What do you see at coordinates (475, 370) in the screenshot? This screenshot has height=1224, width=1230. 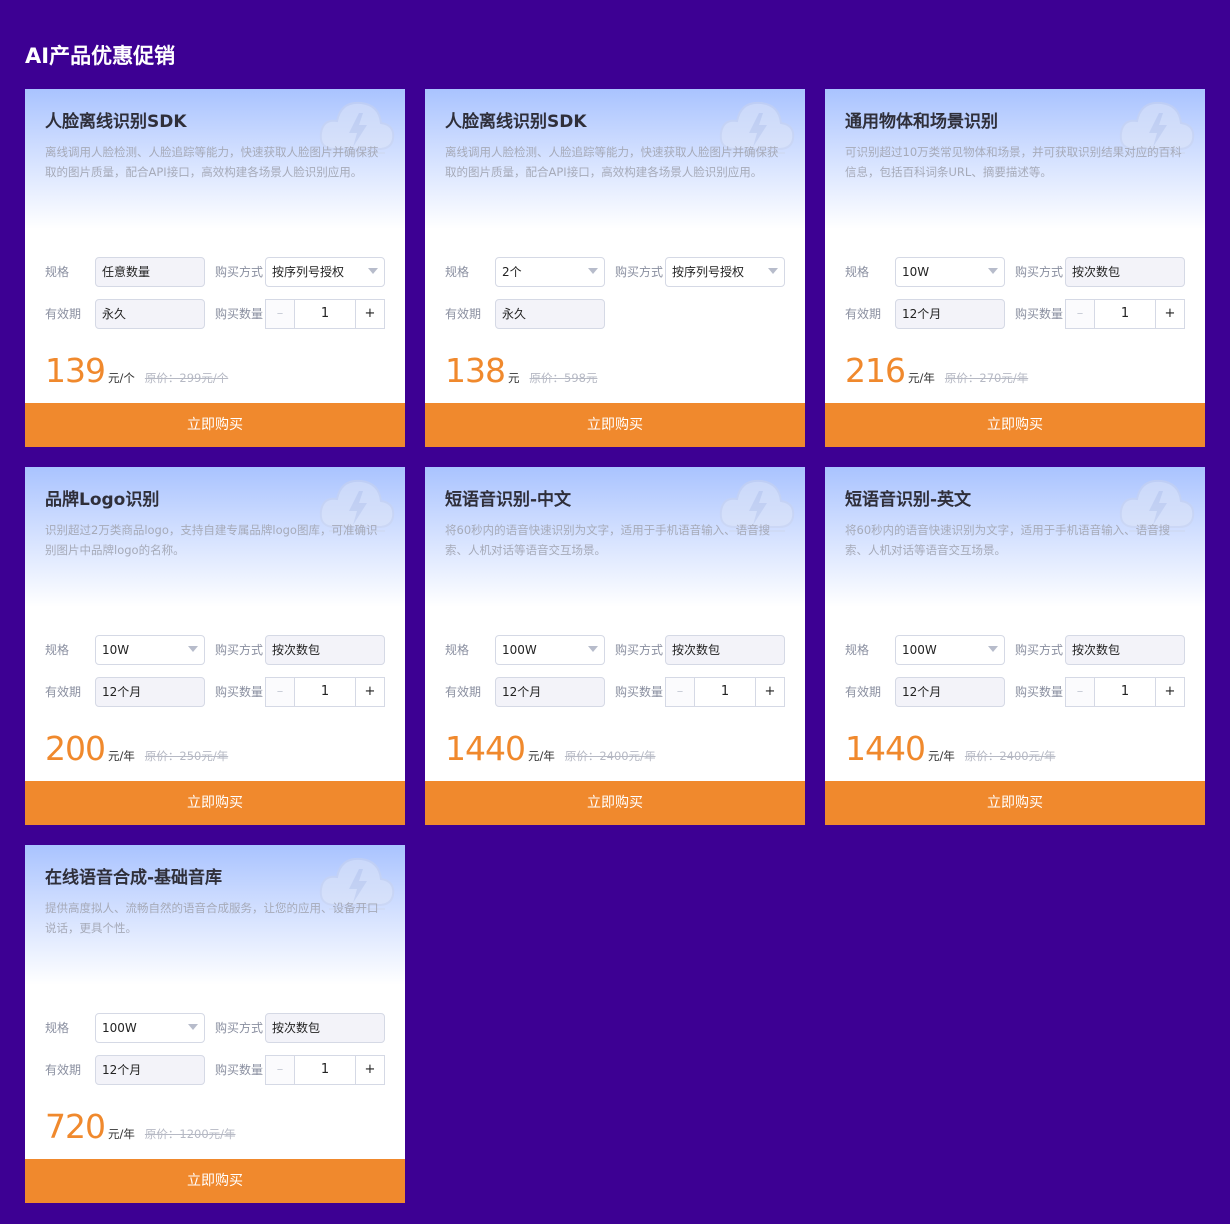 I see `price: 138` at bounding box center [475, 370].